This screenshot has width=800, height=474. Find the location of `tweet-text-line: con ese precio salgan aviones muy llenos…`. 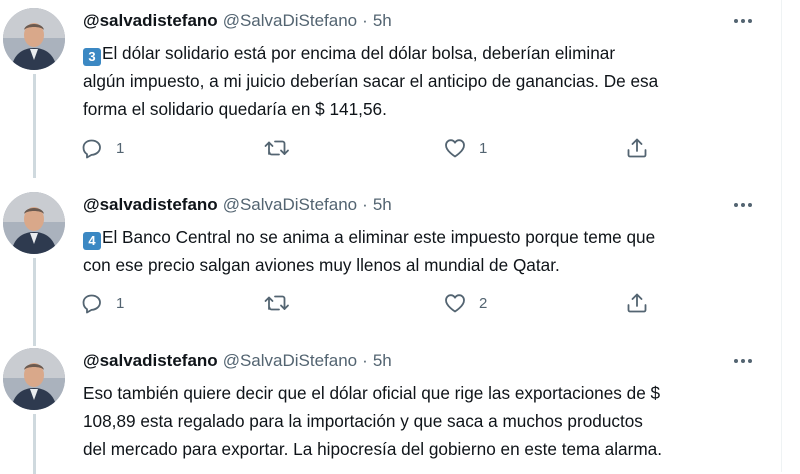

tweet-text-line: con ese precio salgan aviones muy llenos… is located at coordinates (321, 265).